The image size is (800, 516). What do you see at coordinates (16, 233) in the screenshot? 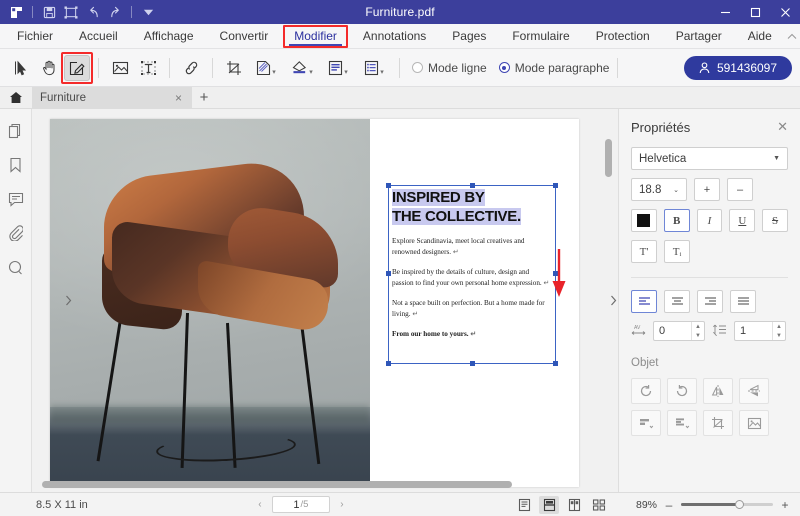
I see `attachments-icon` at bounding box center [16, 233].